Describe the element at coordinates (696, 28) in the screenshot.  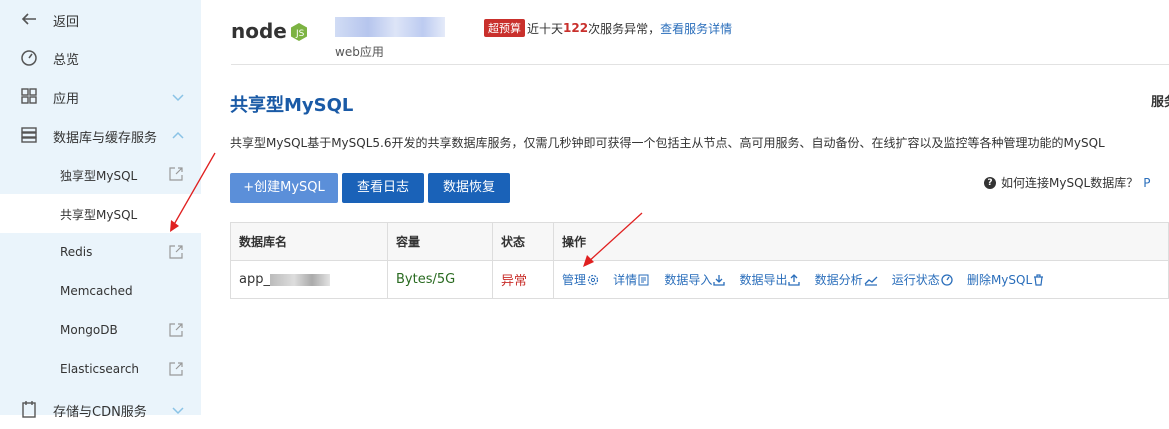
I see `view-service-details-link: 查看服务详情` at that location.